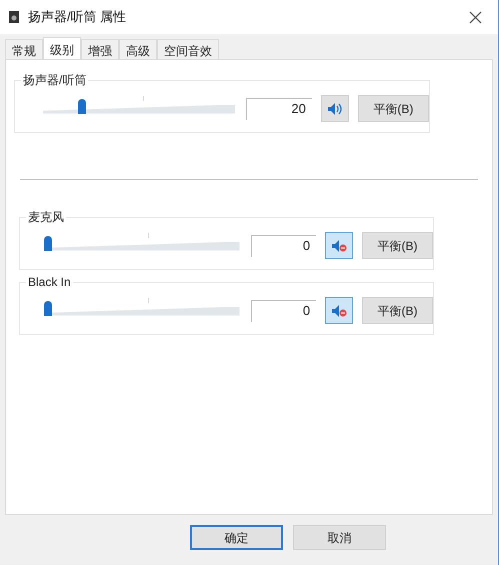 The height and width of the screenshot is (565, 499). I want to click on dialog-button: 取消, so click(339, 537).